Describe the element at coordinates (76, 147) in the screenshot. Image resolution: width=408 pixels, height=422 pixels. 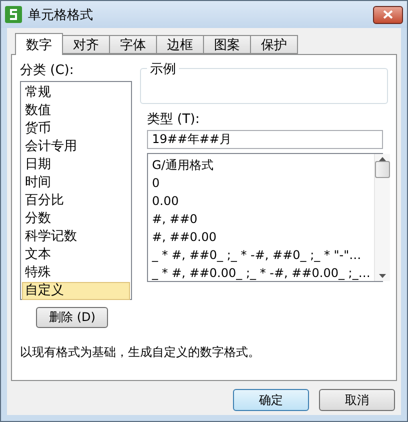
I see `category-item: 会计专用` at that location.